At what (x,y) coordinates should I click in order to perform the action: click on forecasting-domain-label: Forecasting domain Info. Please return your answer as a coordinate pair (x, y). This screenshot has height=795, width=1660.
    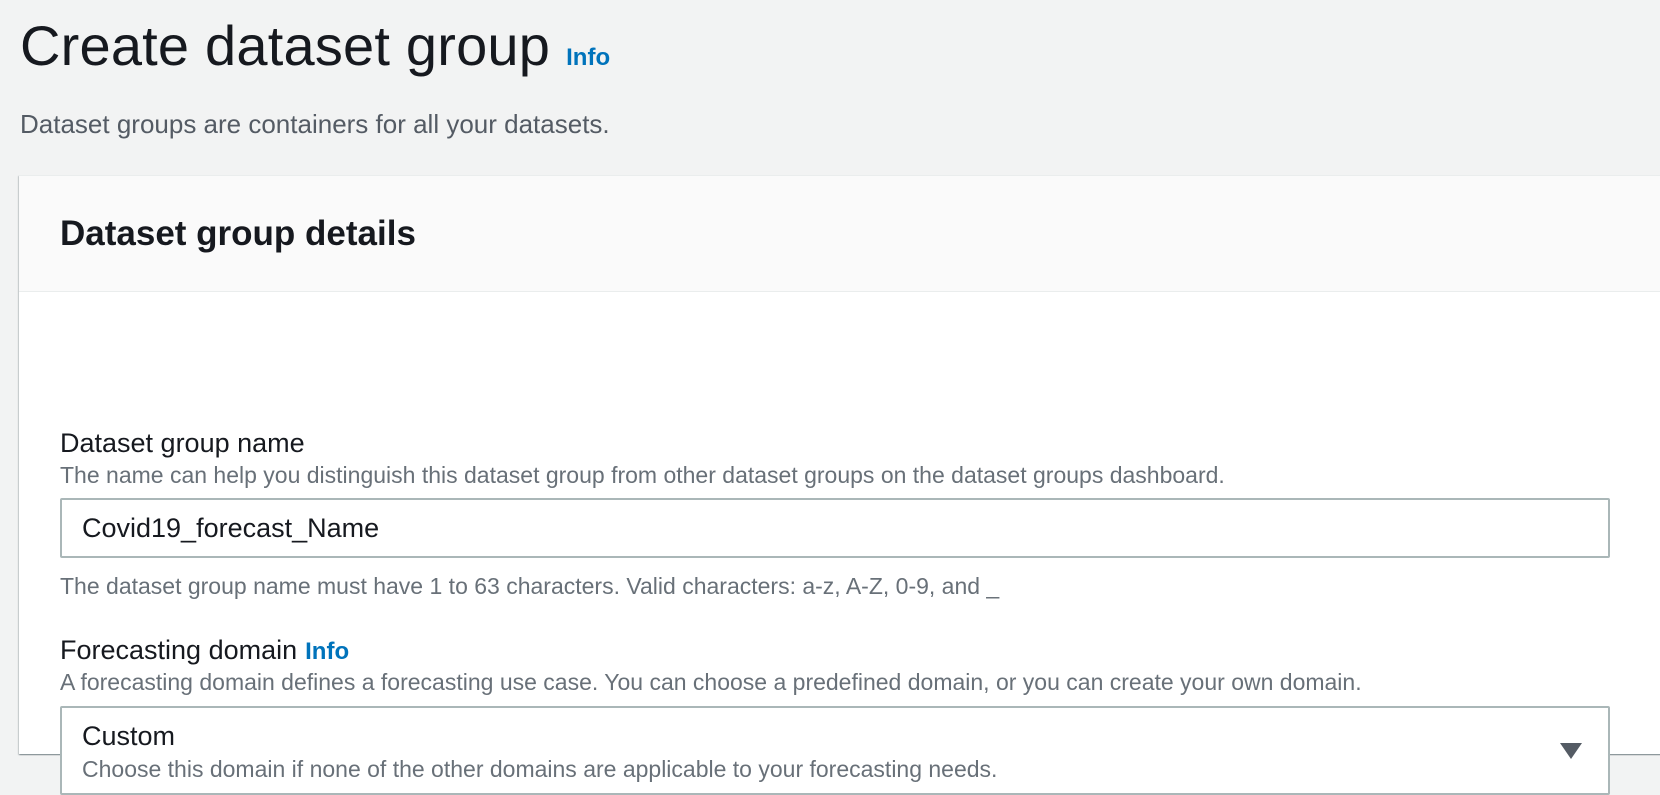
    Looking at the image, I should click on (204, 651).